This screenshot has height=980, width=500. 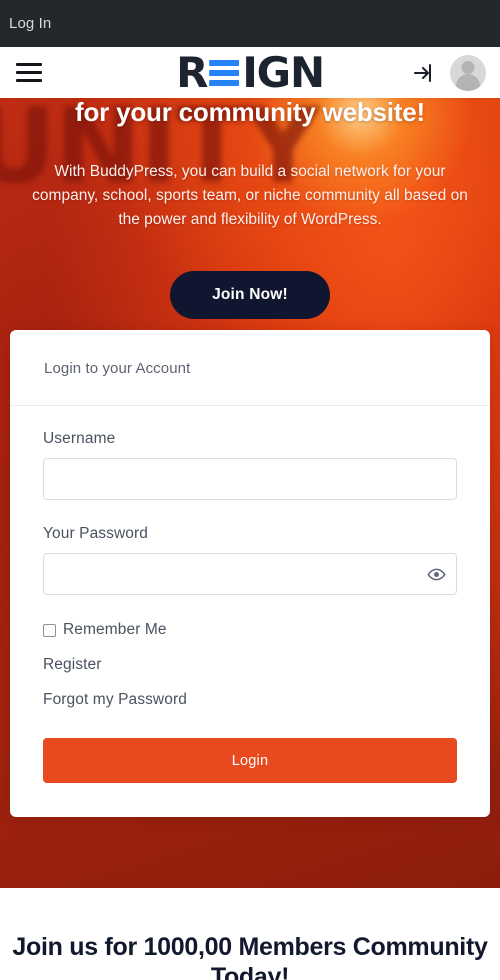 I want to click on login-submit-button: Login, so click(x=250, y=760).